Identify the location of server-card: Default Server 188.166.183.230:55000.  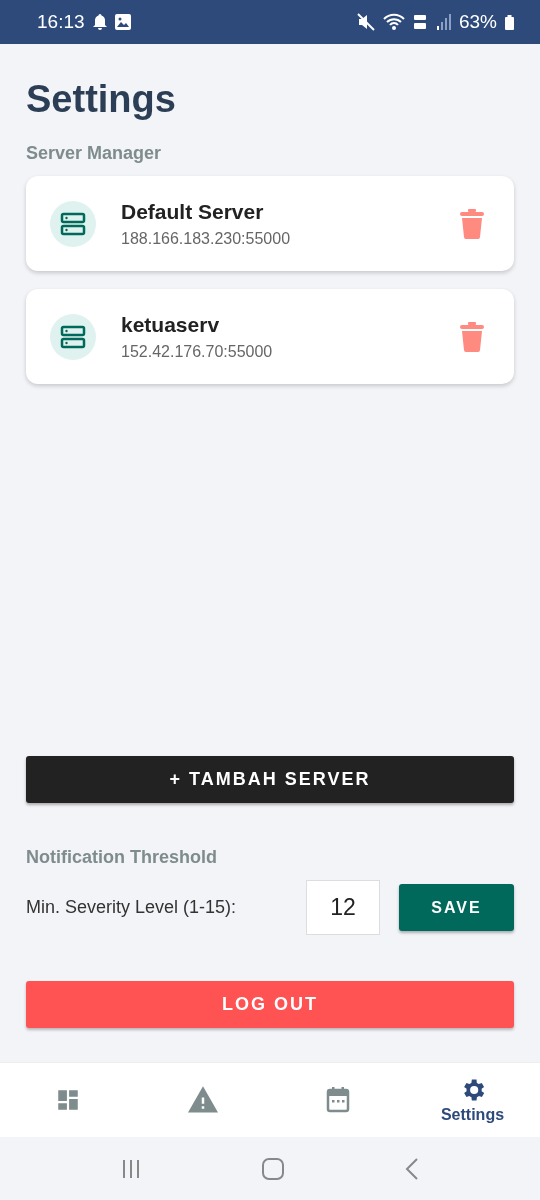
(270, 223).